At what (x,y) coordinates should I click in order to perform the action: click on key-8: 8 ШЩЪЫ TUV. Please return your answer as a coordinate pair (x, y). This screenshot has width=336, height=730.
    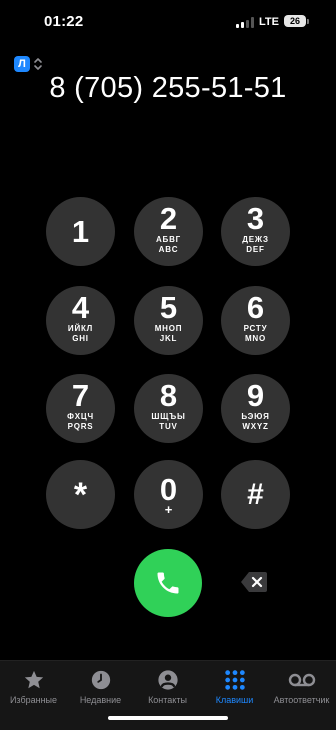
    Looking at the image, I should click on (168, 408).